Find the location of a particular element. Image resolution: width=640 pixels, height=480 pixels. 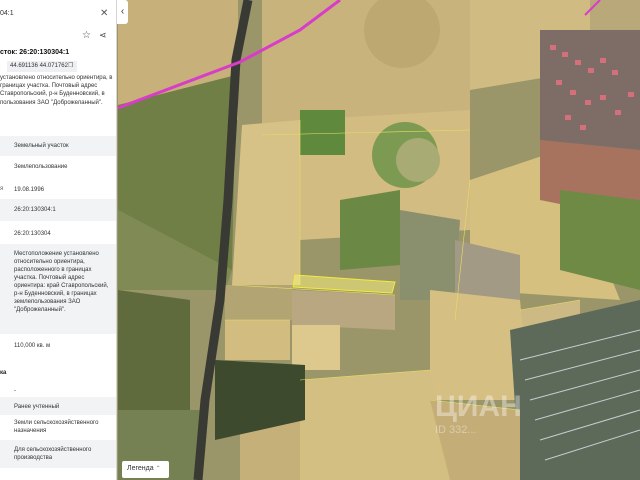

close-button: ✕ is located at coordinates (104, 13).